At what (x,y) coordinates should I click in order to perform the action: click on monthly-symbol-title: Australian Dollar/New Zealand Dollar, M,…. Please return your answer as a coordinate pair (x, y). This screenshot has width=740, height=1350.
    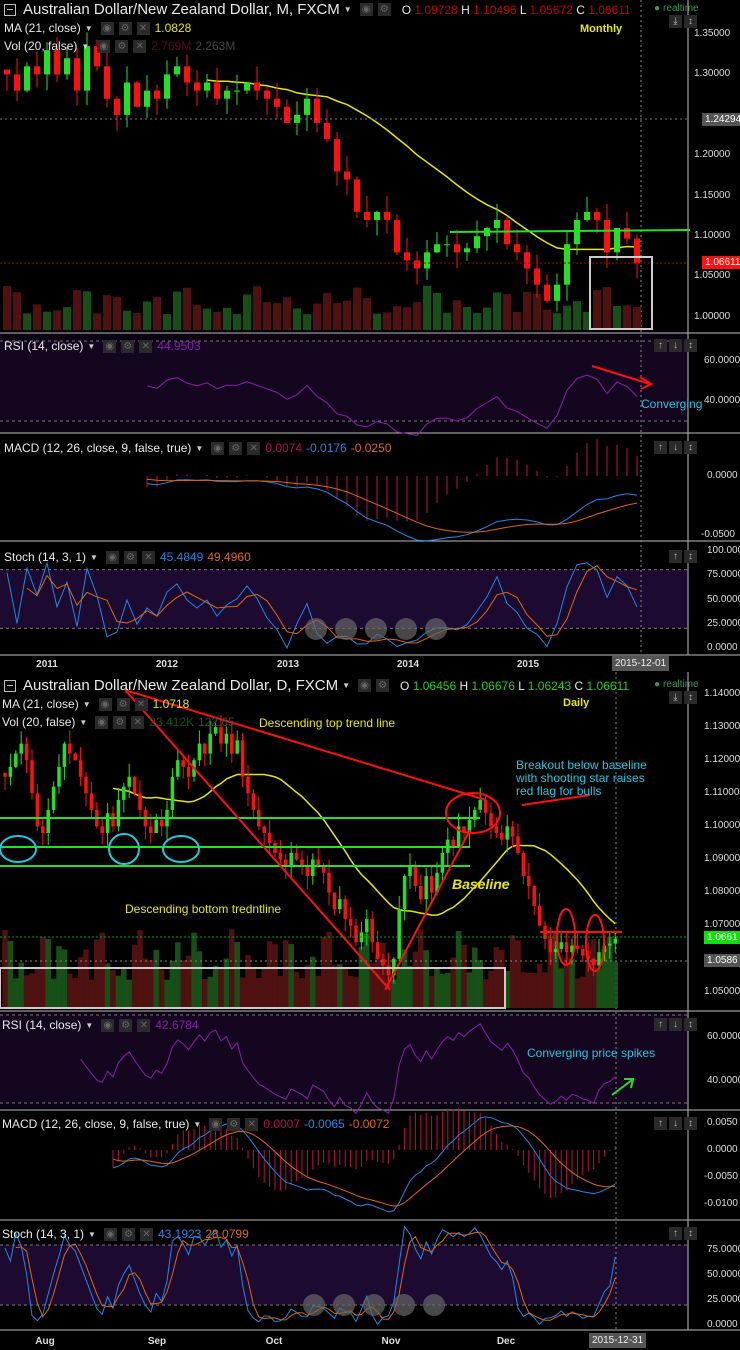
    Looking at the image, I should click on (181, 9).